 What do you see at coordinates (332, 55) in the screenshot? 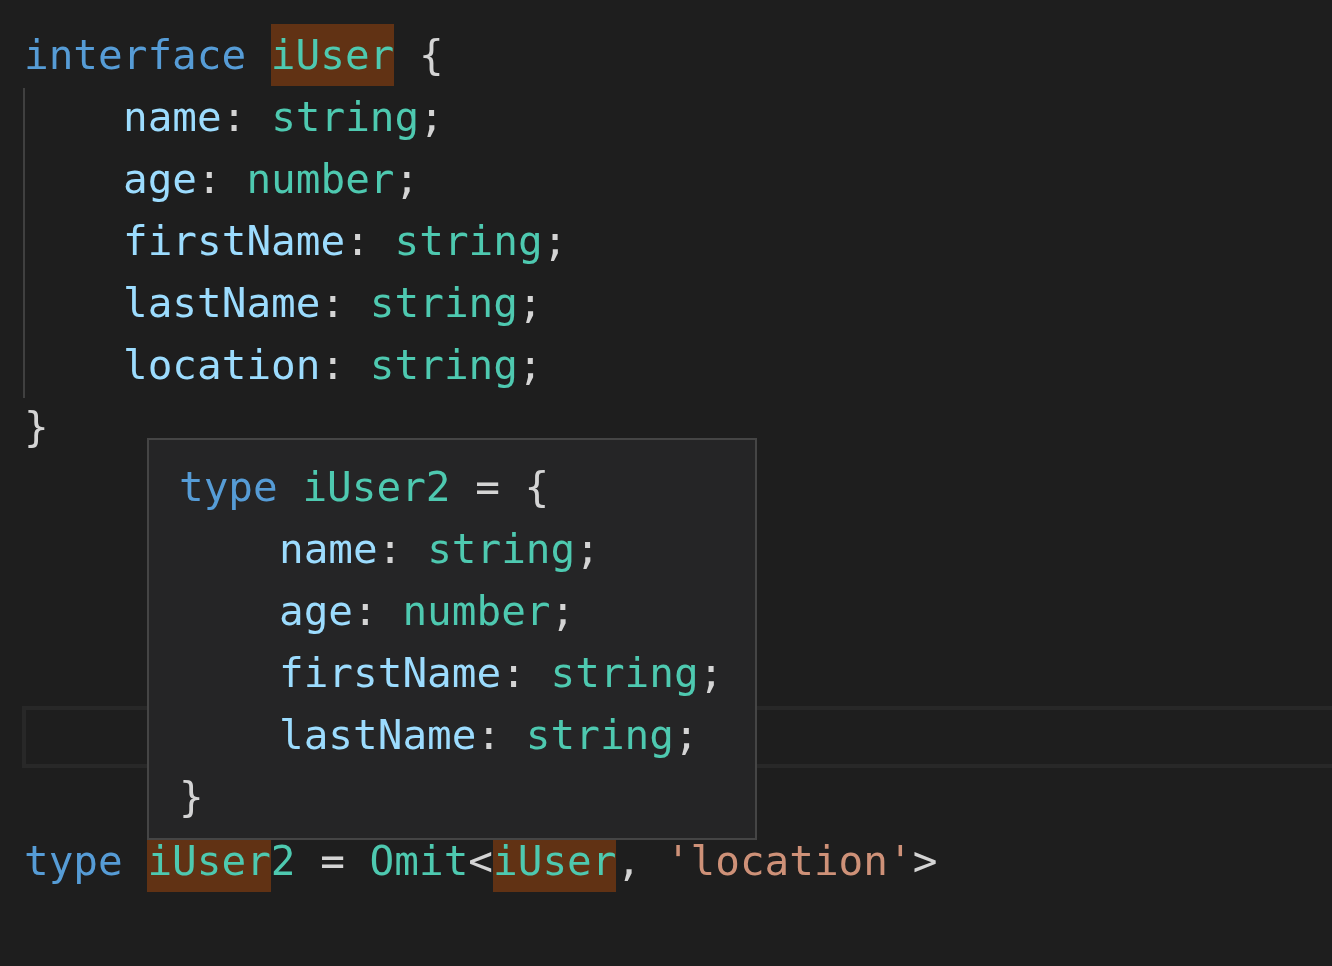
I see `code-token: iUser` at bounding box center [332, 55].